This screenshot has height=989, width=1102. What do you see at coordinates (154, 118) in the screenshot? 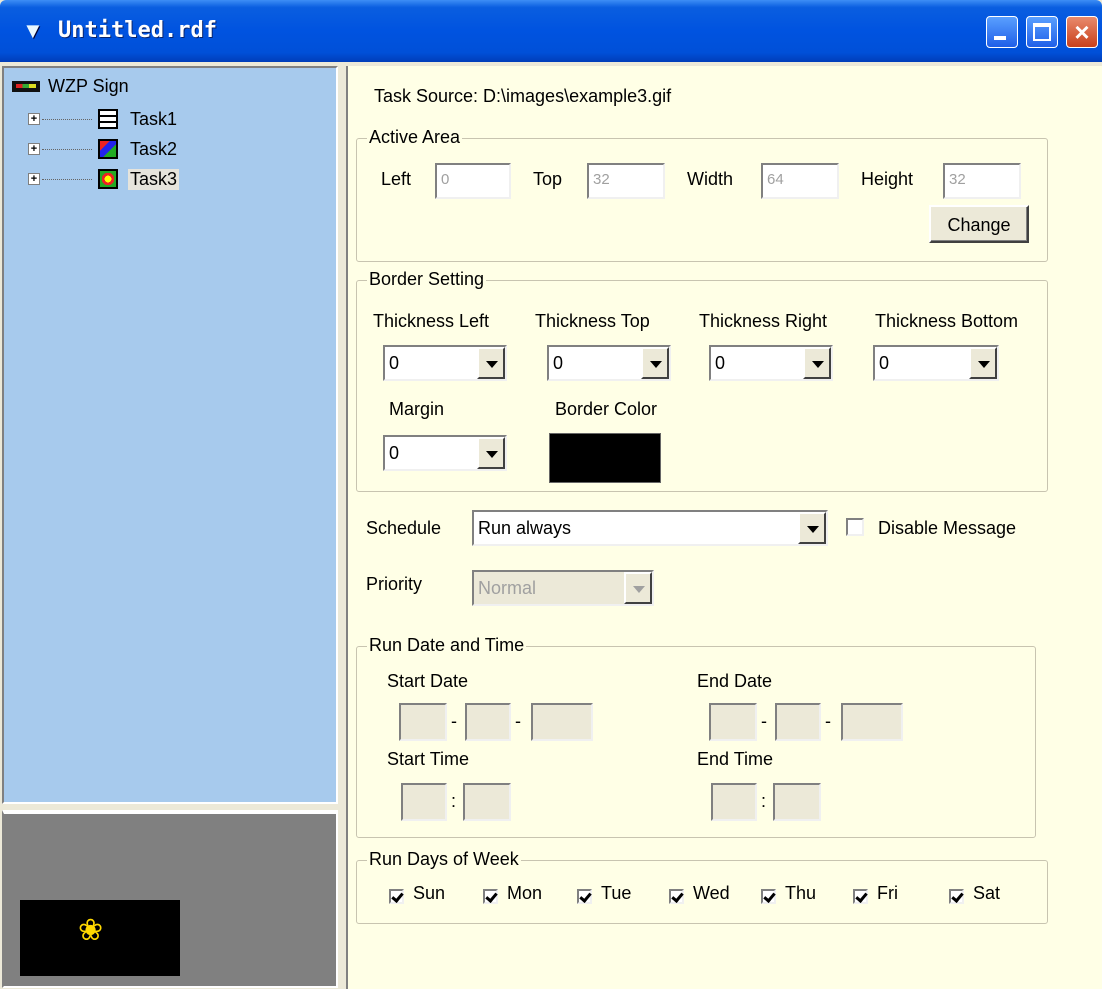
I see `tree-item-label: Task1` at bounding box center [154, 118].